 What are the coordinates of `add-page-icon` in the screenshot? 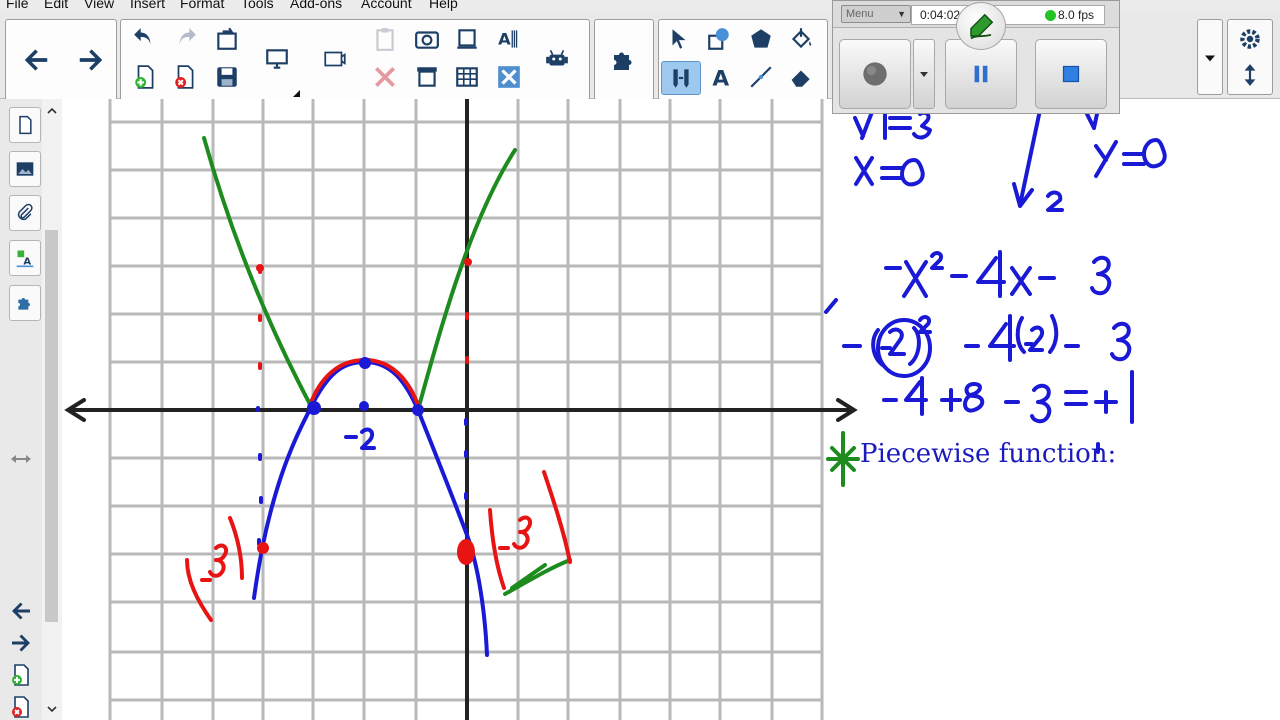 It's located at (20, 675).